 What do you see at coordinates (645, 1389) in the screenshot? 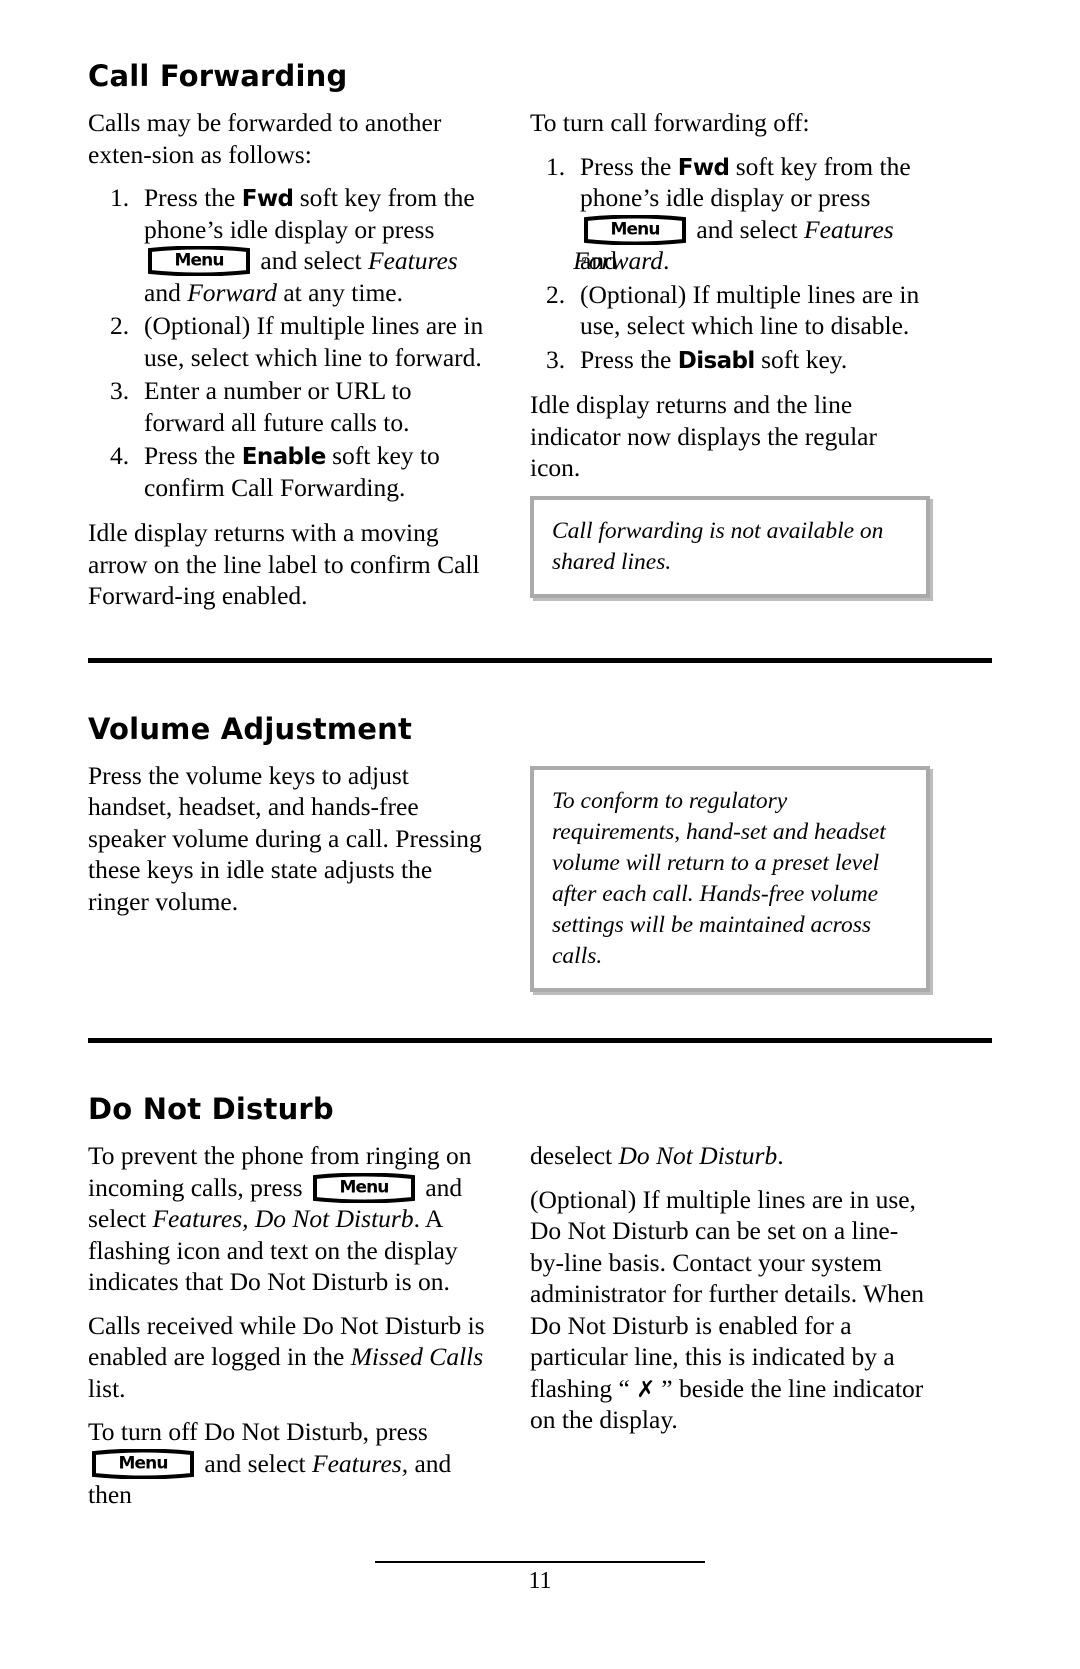
I see `dnd-flashing-x-icon: ✗` at bounding box center [645, 1389].